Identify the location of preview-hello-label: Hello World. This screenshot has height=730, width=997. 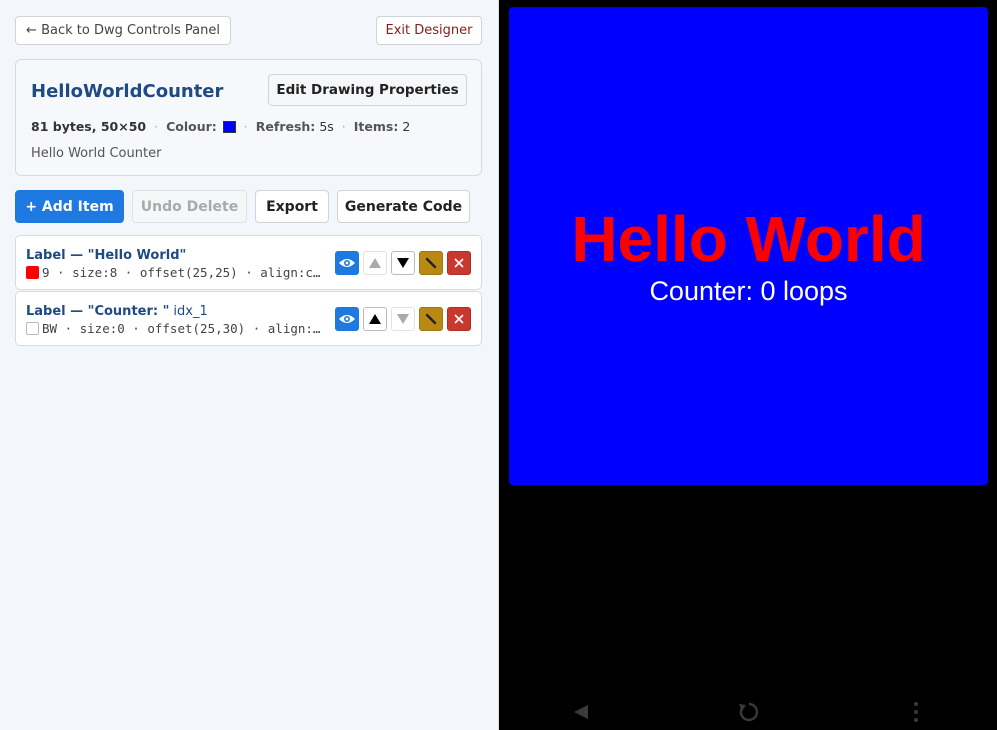
(748, 239).